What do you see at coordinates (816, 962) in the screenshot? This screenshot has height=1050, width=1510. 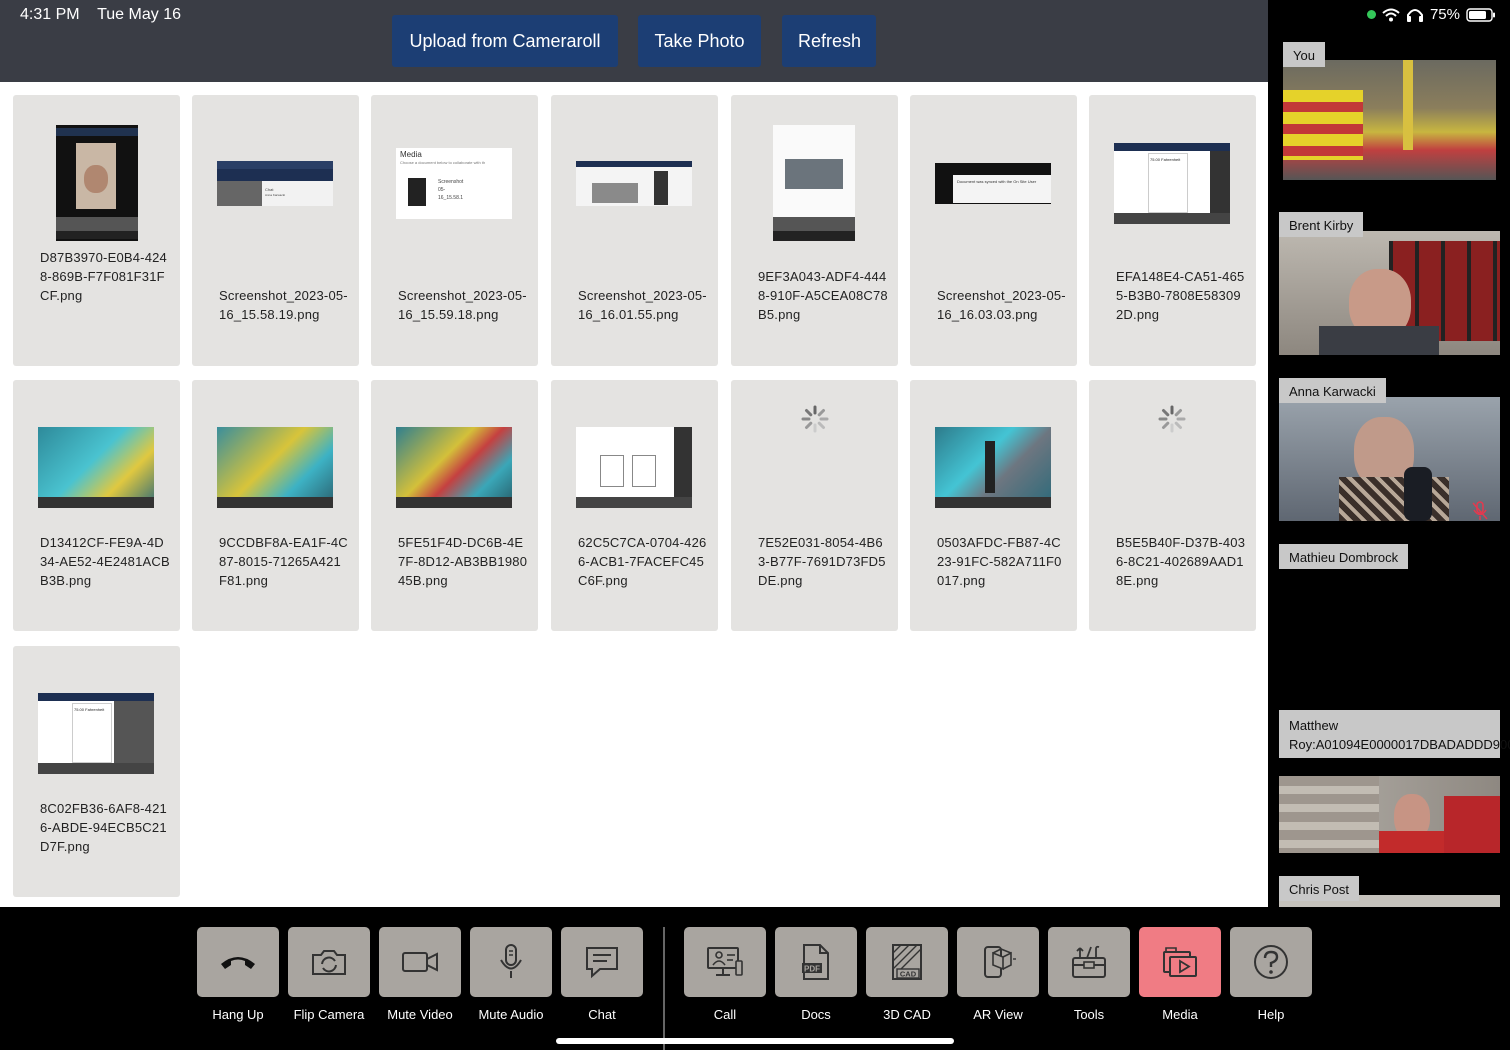 I see `docs-tile: PDF` at bounding box center [816, 962].